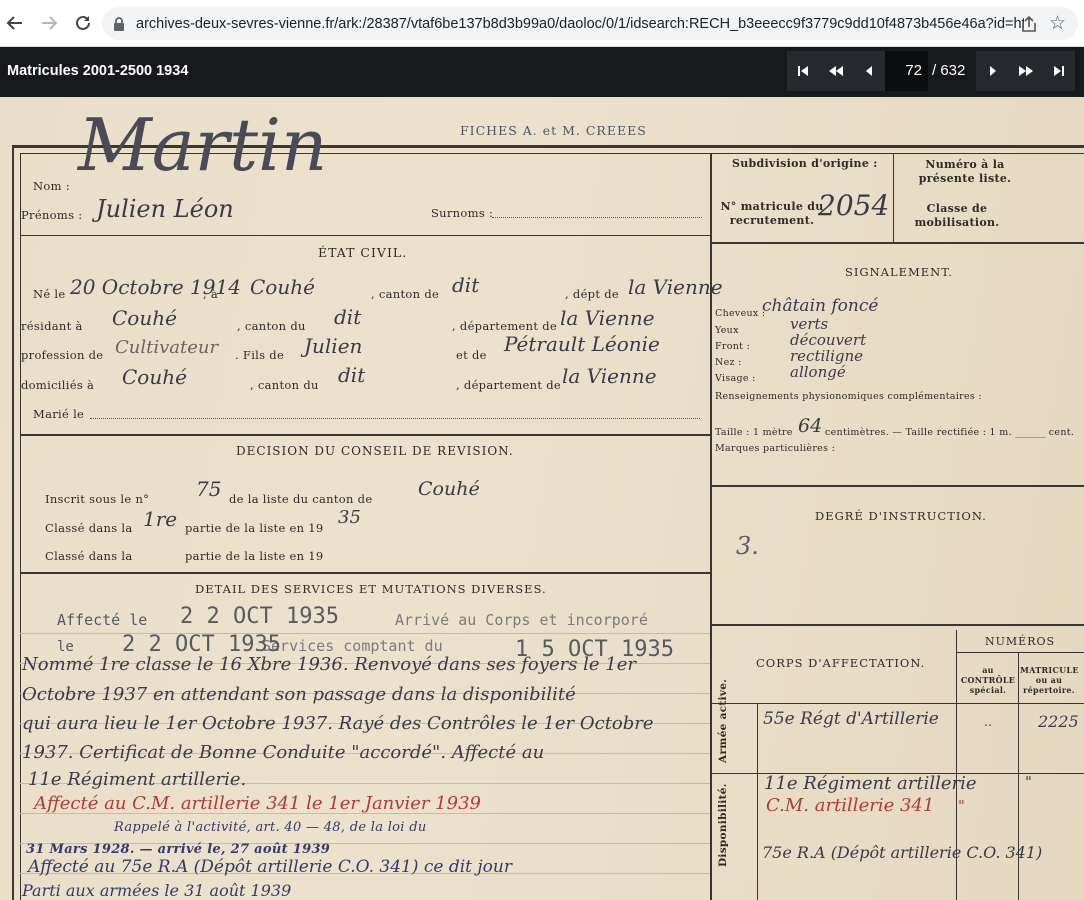 The height and width of the screenshot is (900, 1084). Describe the element at coordinates (988, 680) in the screenshot. I see `col-controle: au CONTRÔLE spécial.` at that location.